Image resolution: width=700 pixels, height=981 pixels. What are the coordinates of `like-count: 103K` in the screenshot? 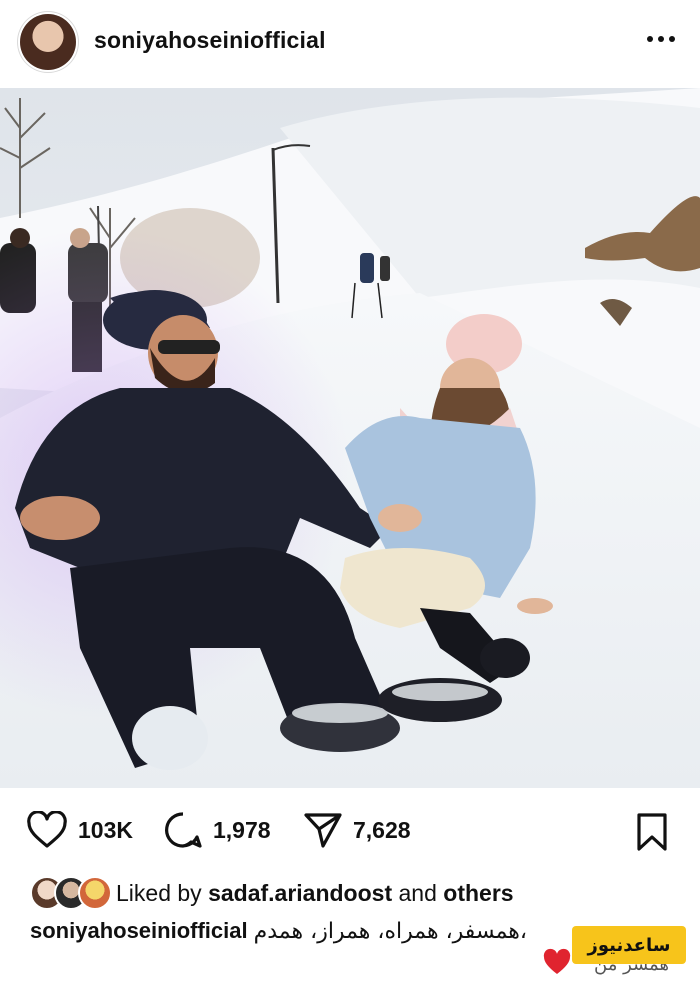 It's located at (105, 829).